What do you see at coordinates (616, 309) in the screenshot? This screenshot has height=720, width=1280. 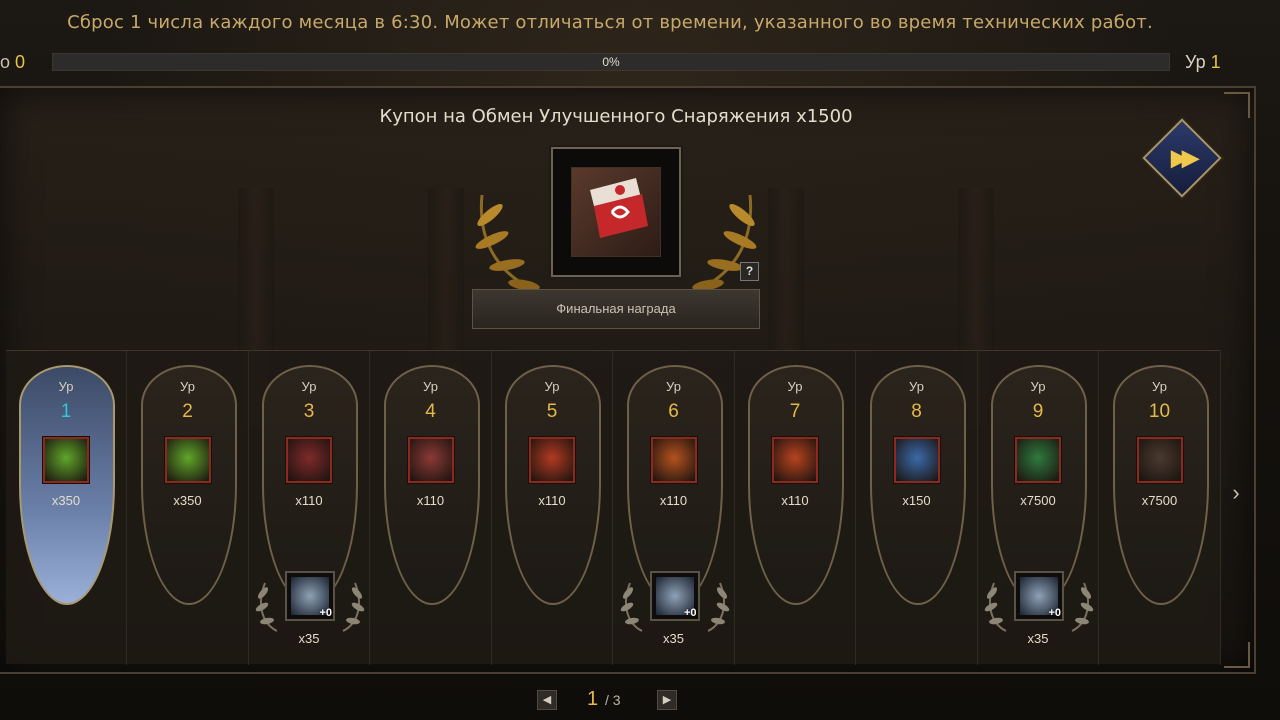 I see `final-reward-label: Финальная награда` at bounding box center [616, 309].